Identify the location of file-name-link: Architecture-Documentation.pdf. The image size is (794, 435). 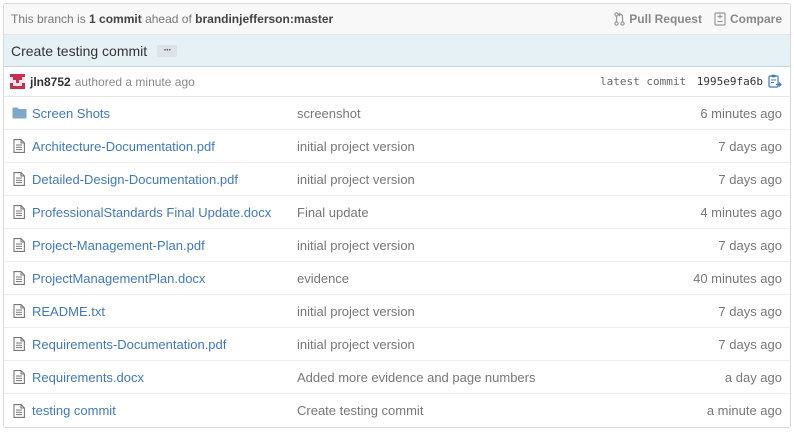
(164, 146).